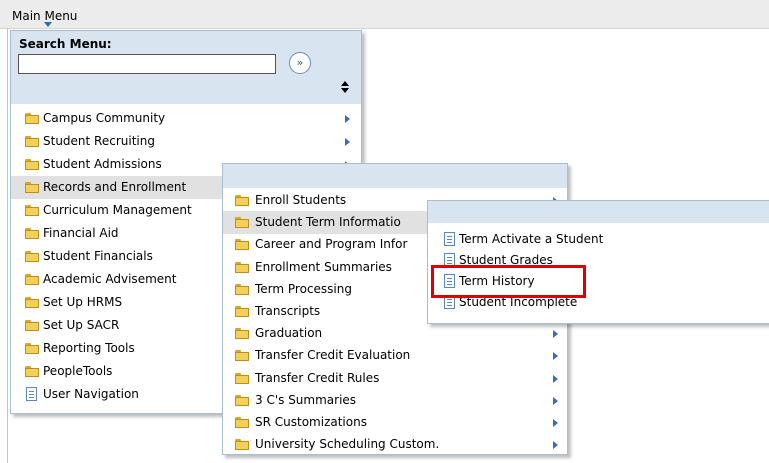  I want to click on records-item-3-c-s-summaries: 3 C's Summaries, so click(395, 400).